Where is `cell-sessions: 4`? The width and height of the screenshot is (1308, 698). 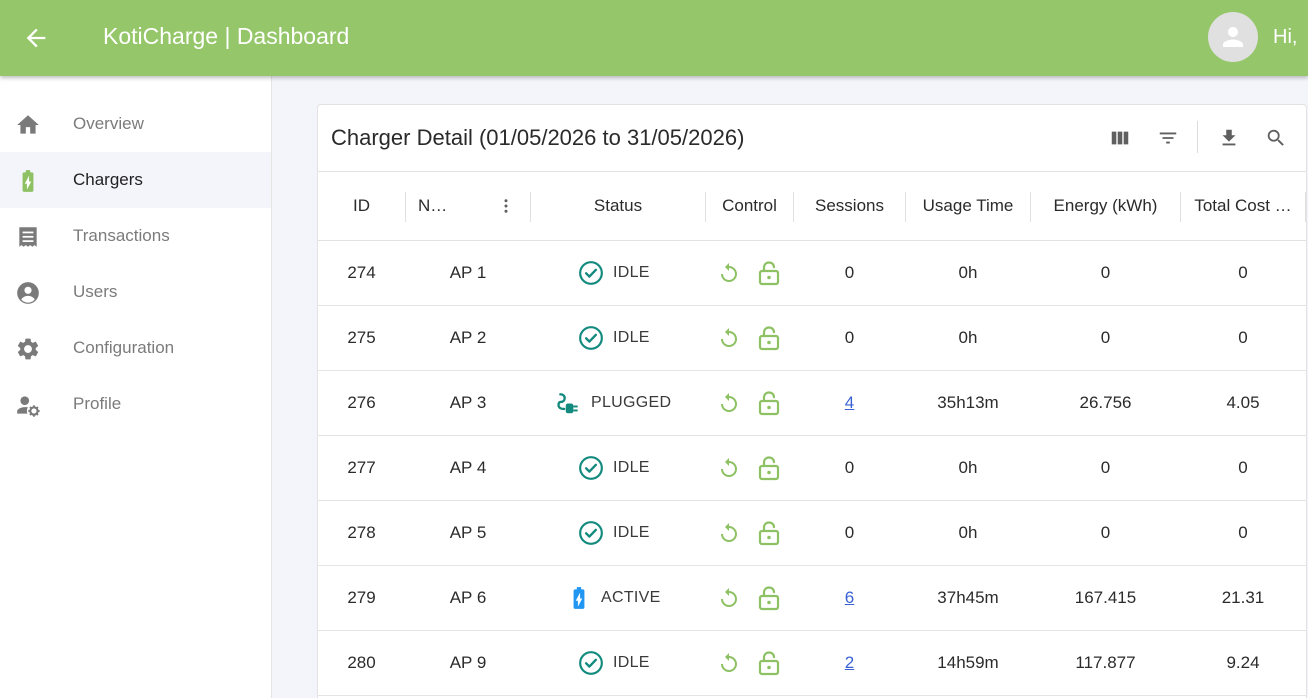
cell-sessions: 4 is located at coordinates (849, 403).